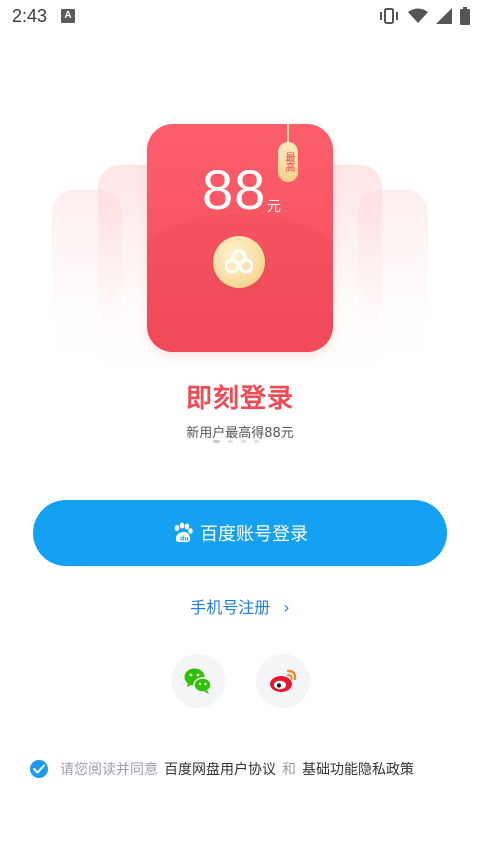 This screenshot has width=480, height=853. What do you see at coordinates (240, 17) in the screenshot?
I see `status-bar: 2:43 A` at bounding box center [240, 17].